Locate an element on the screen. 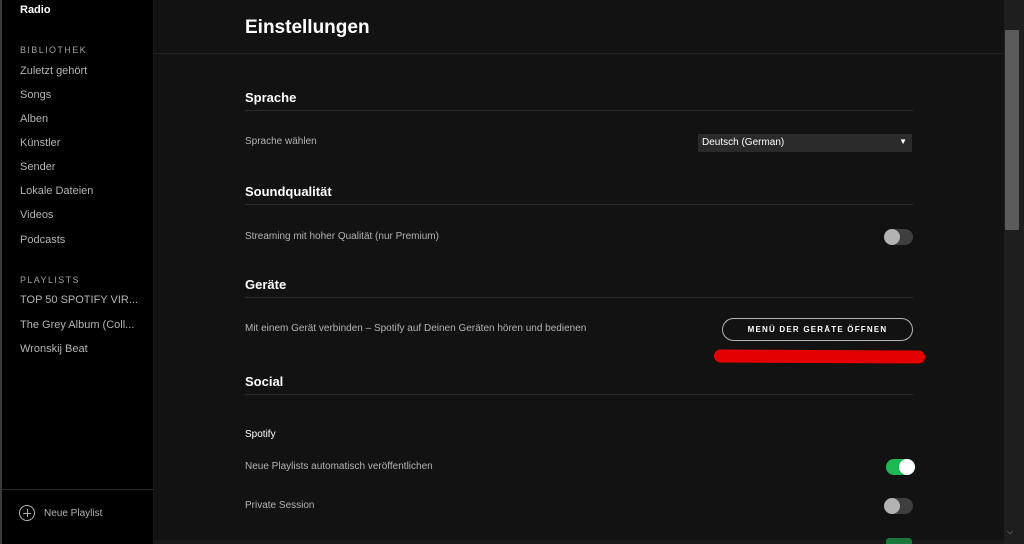  sidebar-item-stations: Sender is located at coordinates (82, 167).